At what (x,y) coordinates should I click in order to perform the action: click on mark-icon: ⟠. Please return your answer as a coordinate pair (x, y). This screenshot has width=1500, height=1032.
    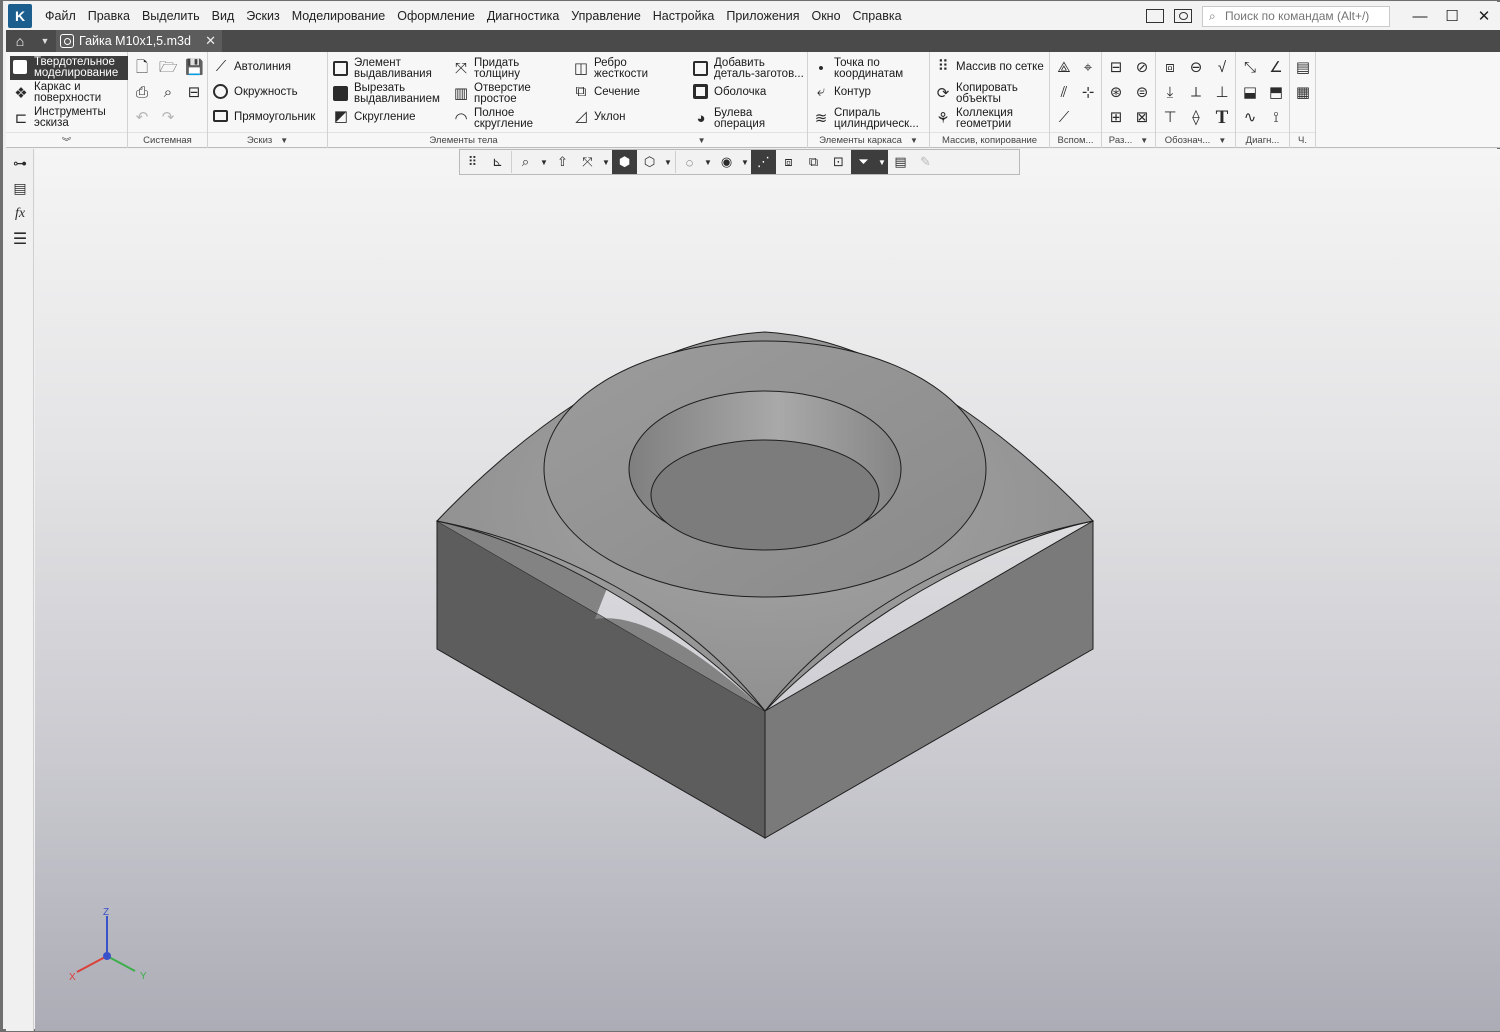
    Looking at the image, I should click on (1196, 118).